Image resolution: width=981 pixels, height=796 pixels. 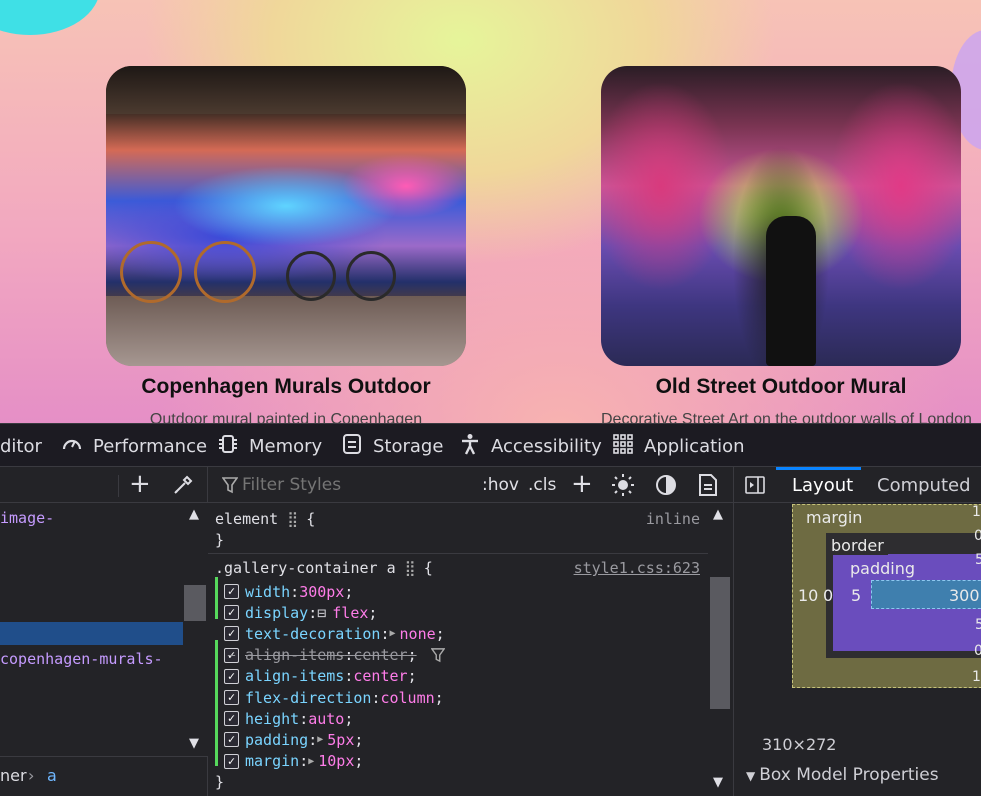 I want to click on property-value: none, so click(x=418, y=634).